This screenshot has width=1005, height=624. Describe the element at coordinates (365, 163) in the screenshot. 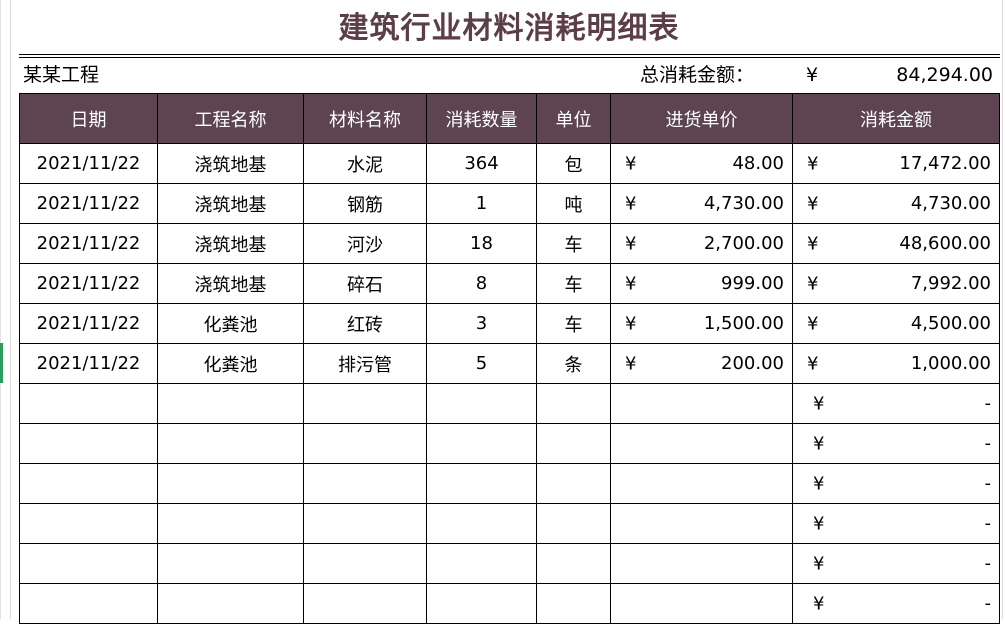

I see `cell-material: 水泥` at that location.